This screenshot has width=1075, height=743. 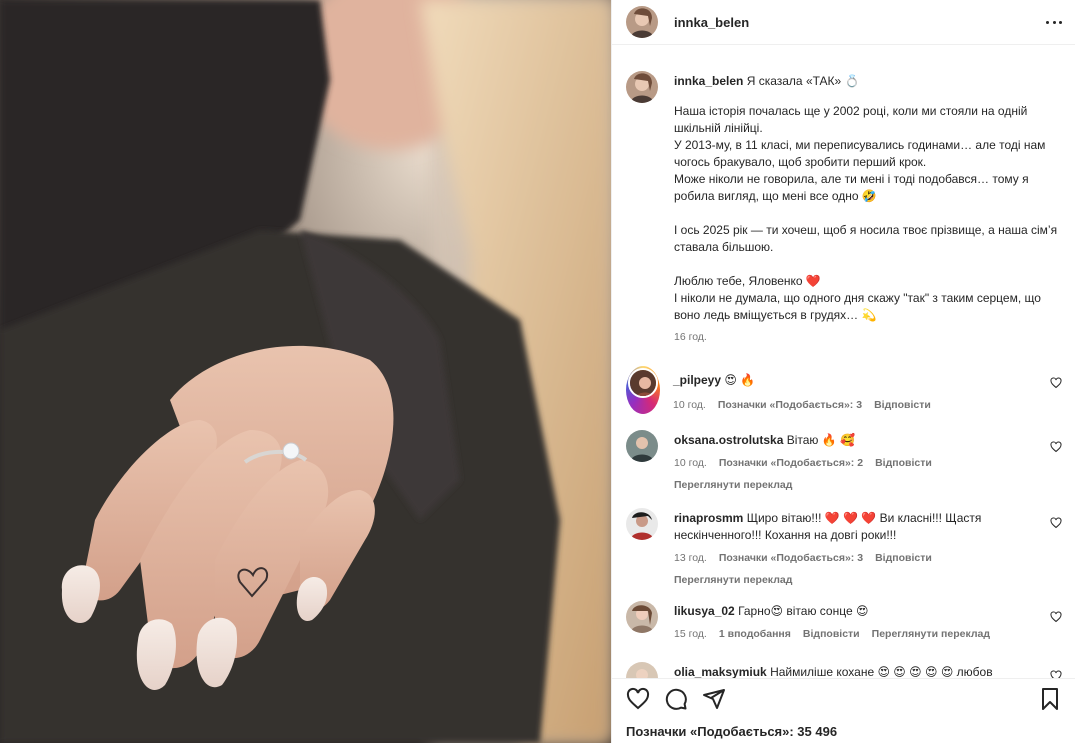 What do you see at coordinates (731, 731) in the screenshot?
I see `likes-count: Позначки «Подобається»: 35 496` at bounding box center [731, 731].